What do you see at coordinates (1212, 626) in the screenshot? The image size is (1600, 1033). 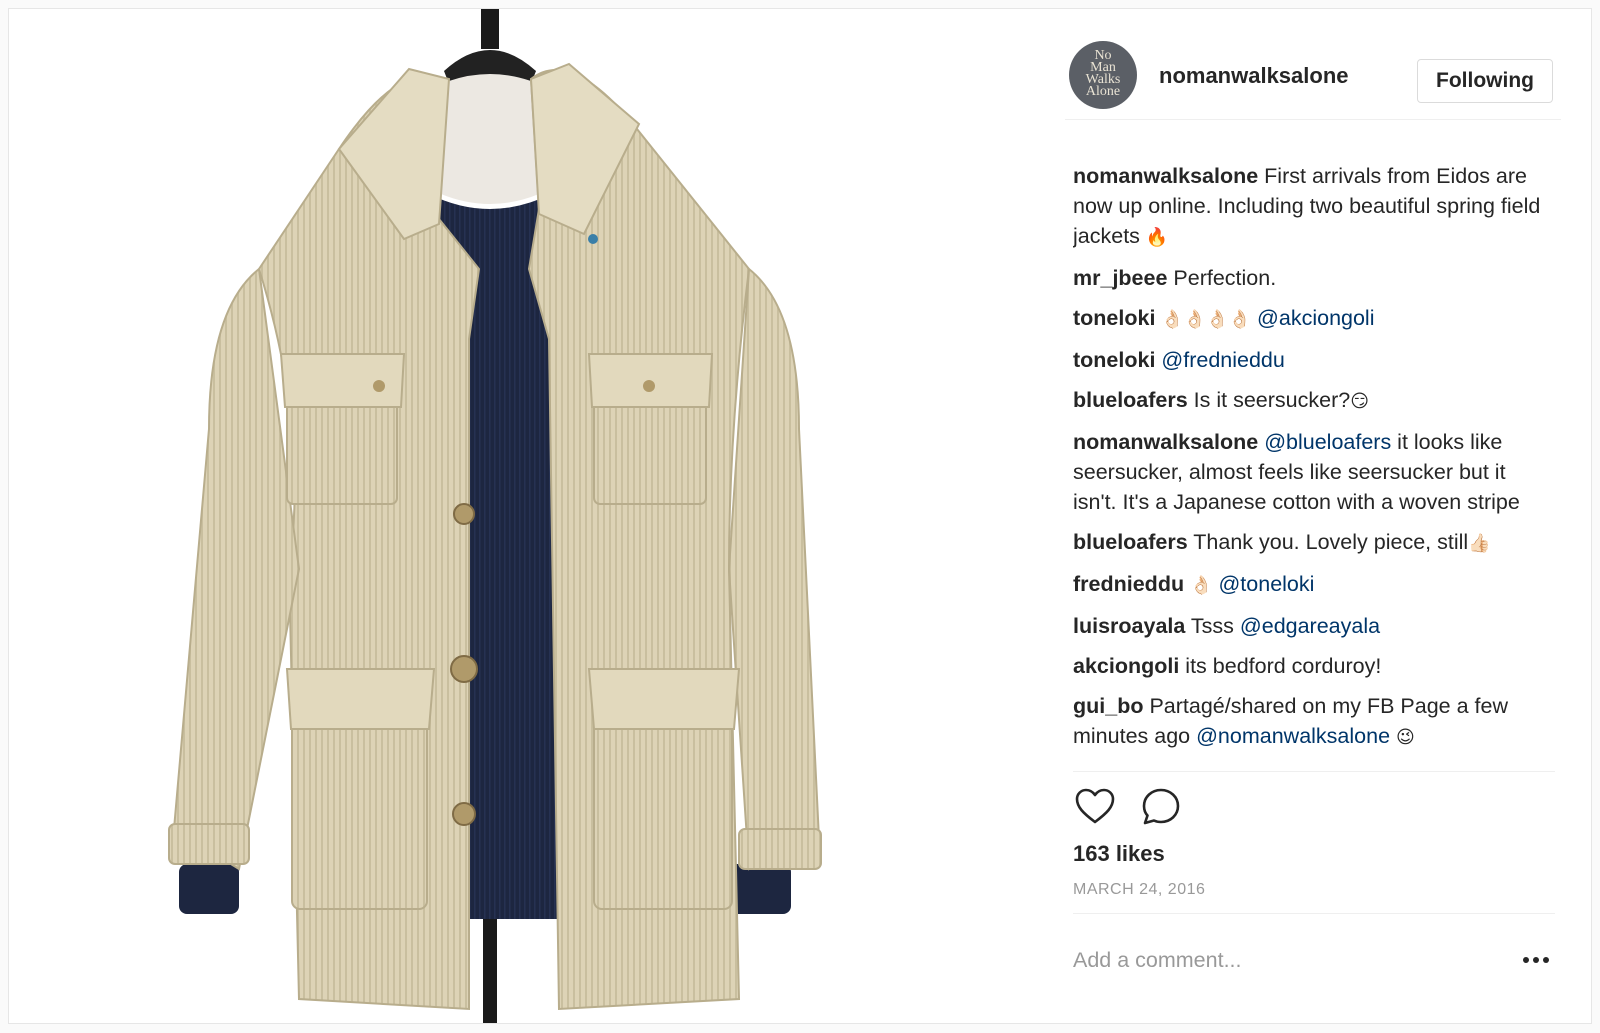 I see `comment-text: Tsss` at bounding box center [1212, 626].